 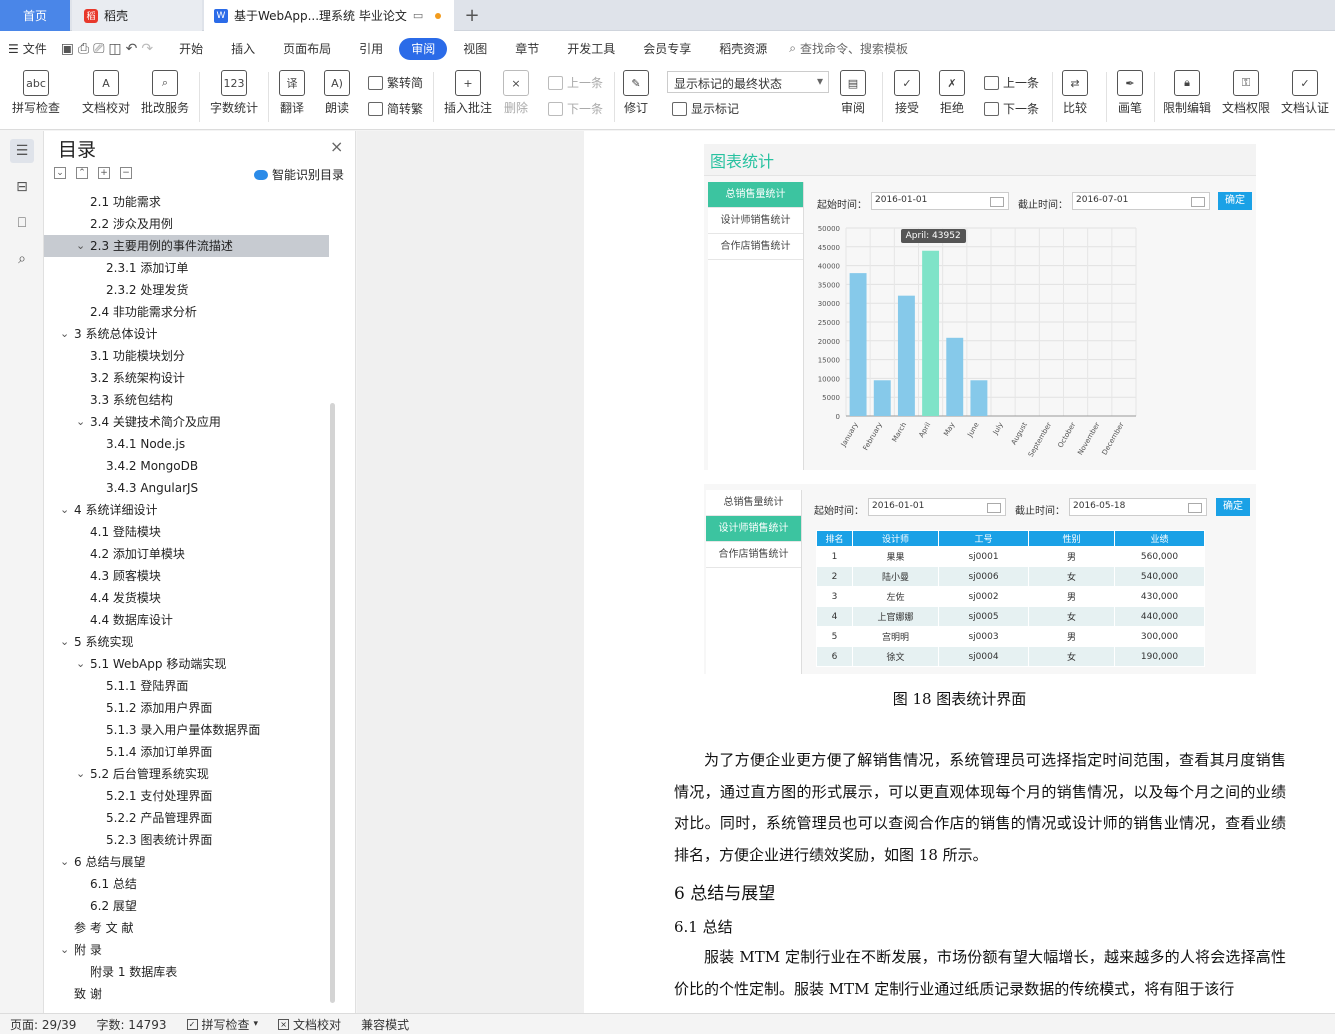 What do you see at coordinates (60, 173) in the screenshot?
I see `collapse-down-icon: ⌄` at bounding box center [60, 173].